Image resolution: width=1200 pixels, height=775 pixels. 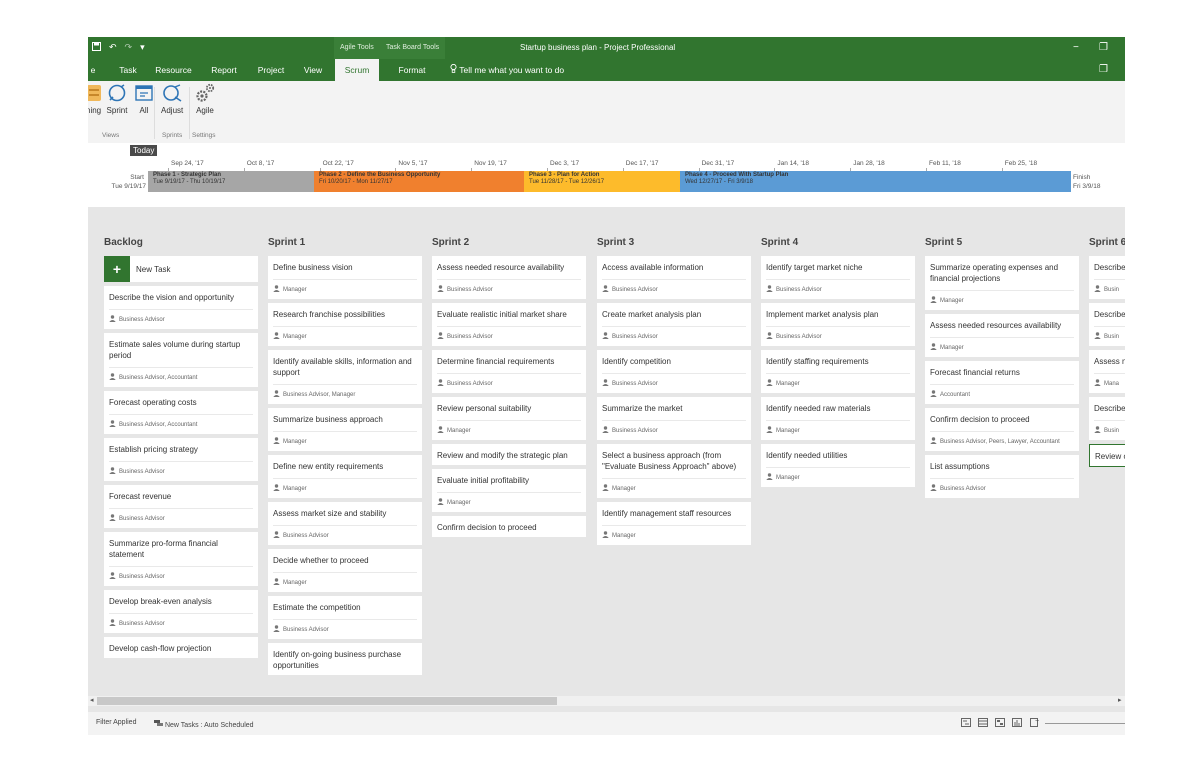 I want to click on task-card: Summarize business approach Manager, so click(x=345, y=429).